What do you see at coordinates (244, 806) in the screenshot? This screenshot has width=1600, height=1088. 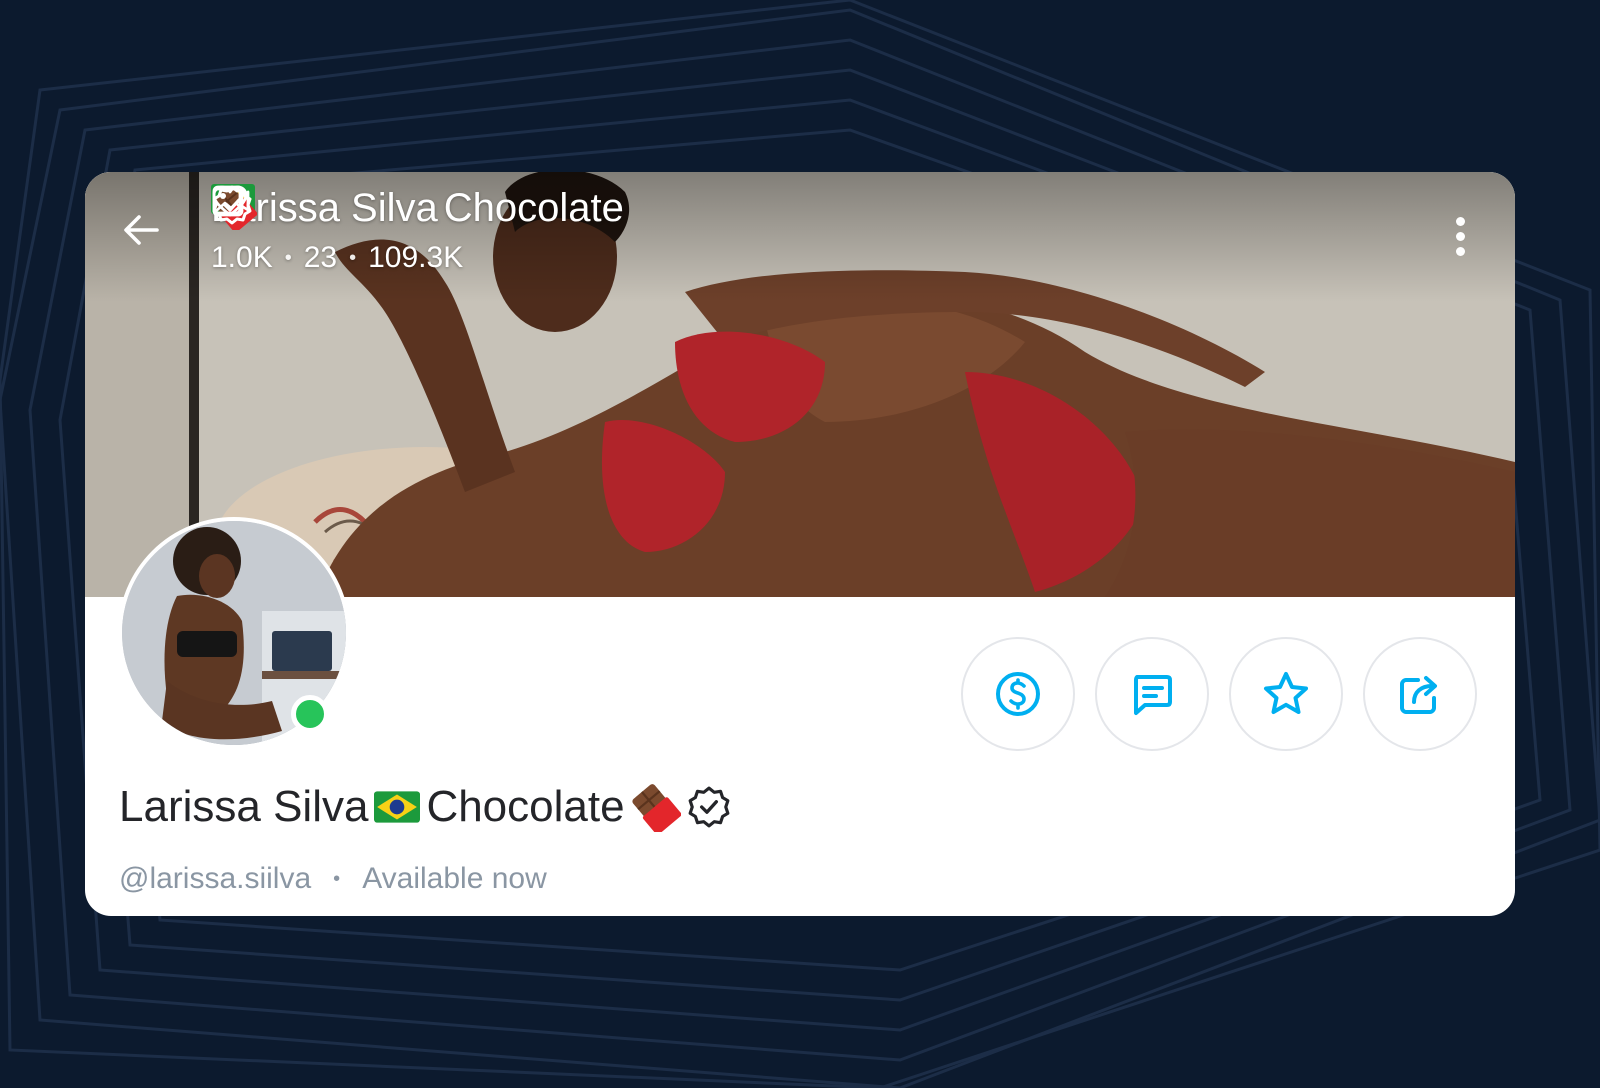 I see `profile-name-part1: Larissa Silva` at bounding box center [244, 806].